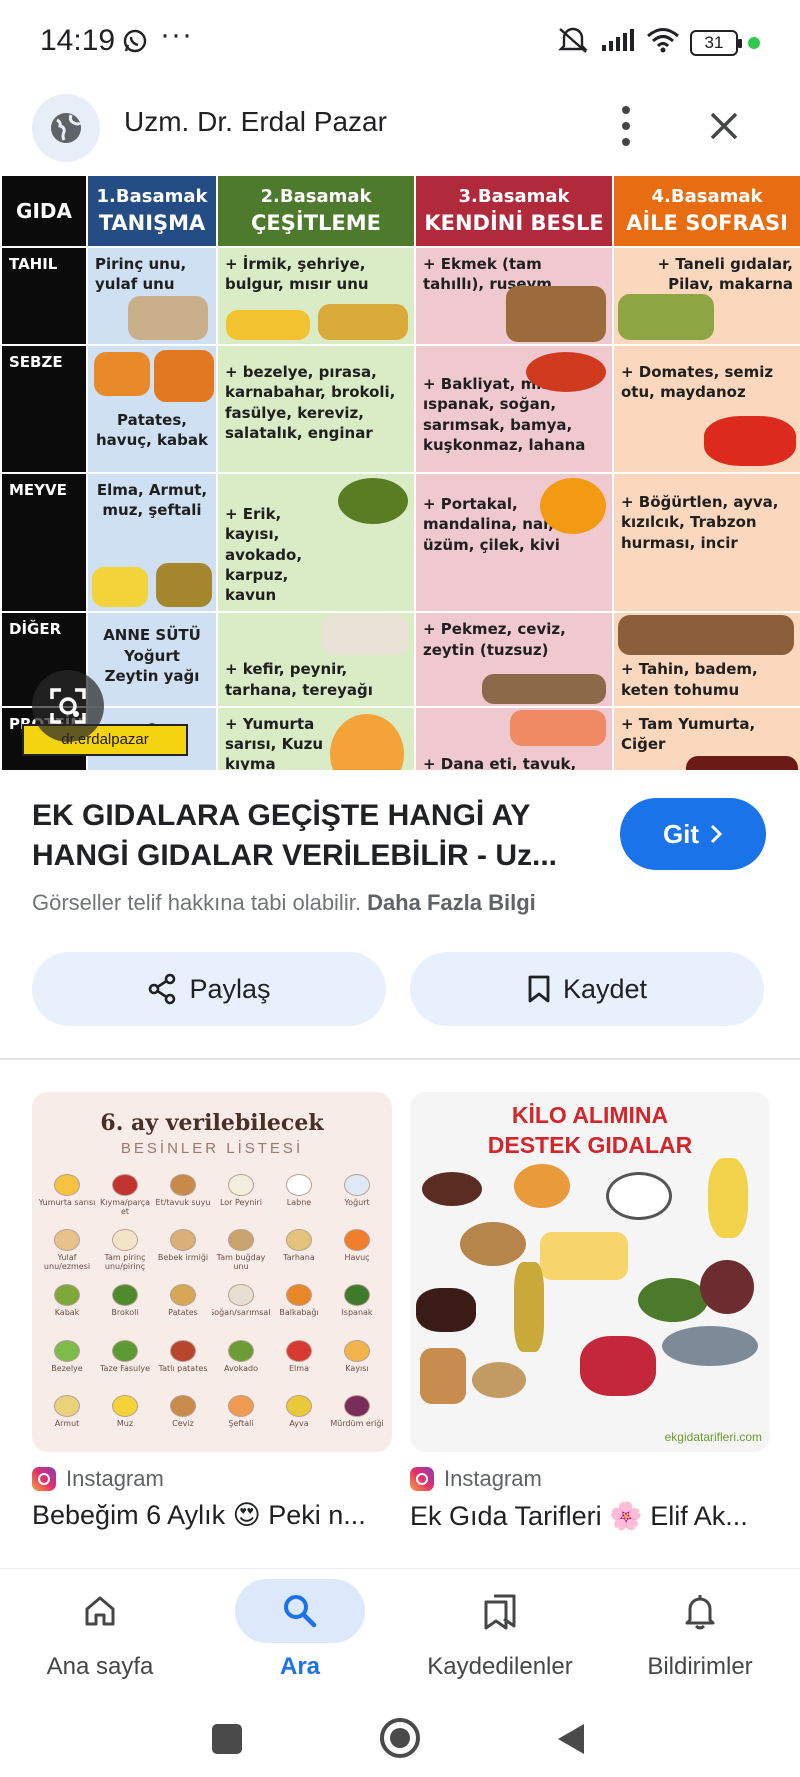 This screenshot has height=1777, width=800. Describe the element at coordinates (706, 409) in the screenshot. I see `cell-sebze-4: + Domates, semiz otu, maydanoz` at that location.